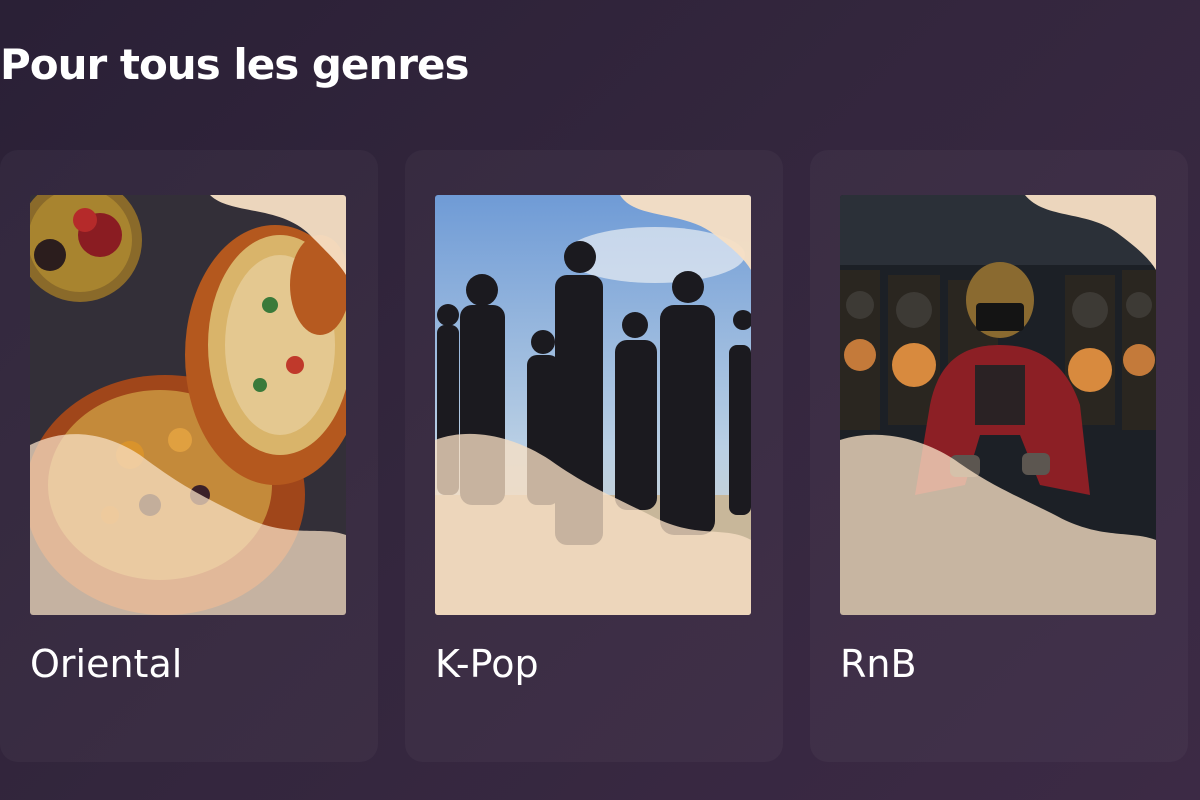  Describe the element at coordinates (106, 664) in the screenshot. I see `genre-label-oriental: Oriental` at that location.